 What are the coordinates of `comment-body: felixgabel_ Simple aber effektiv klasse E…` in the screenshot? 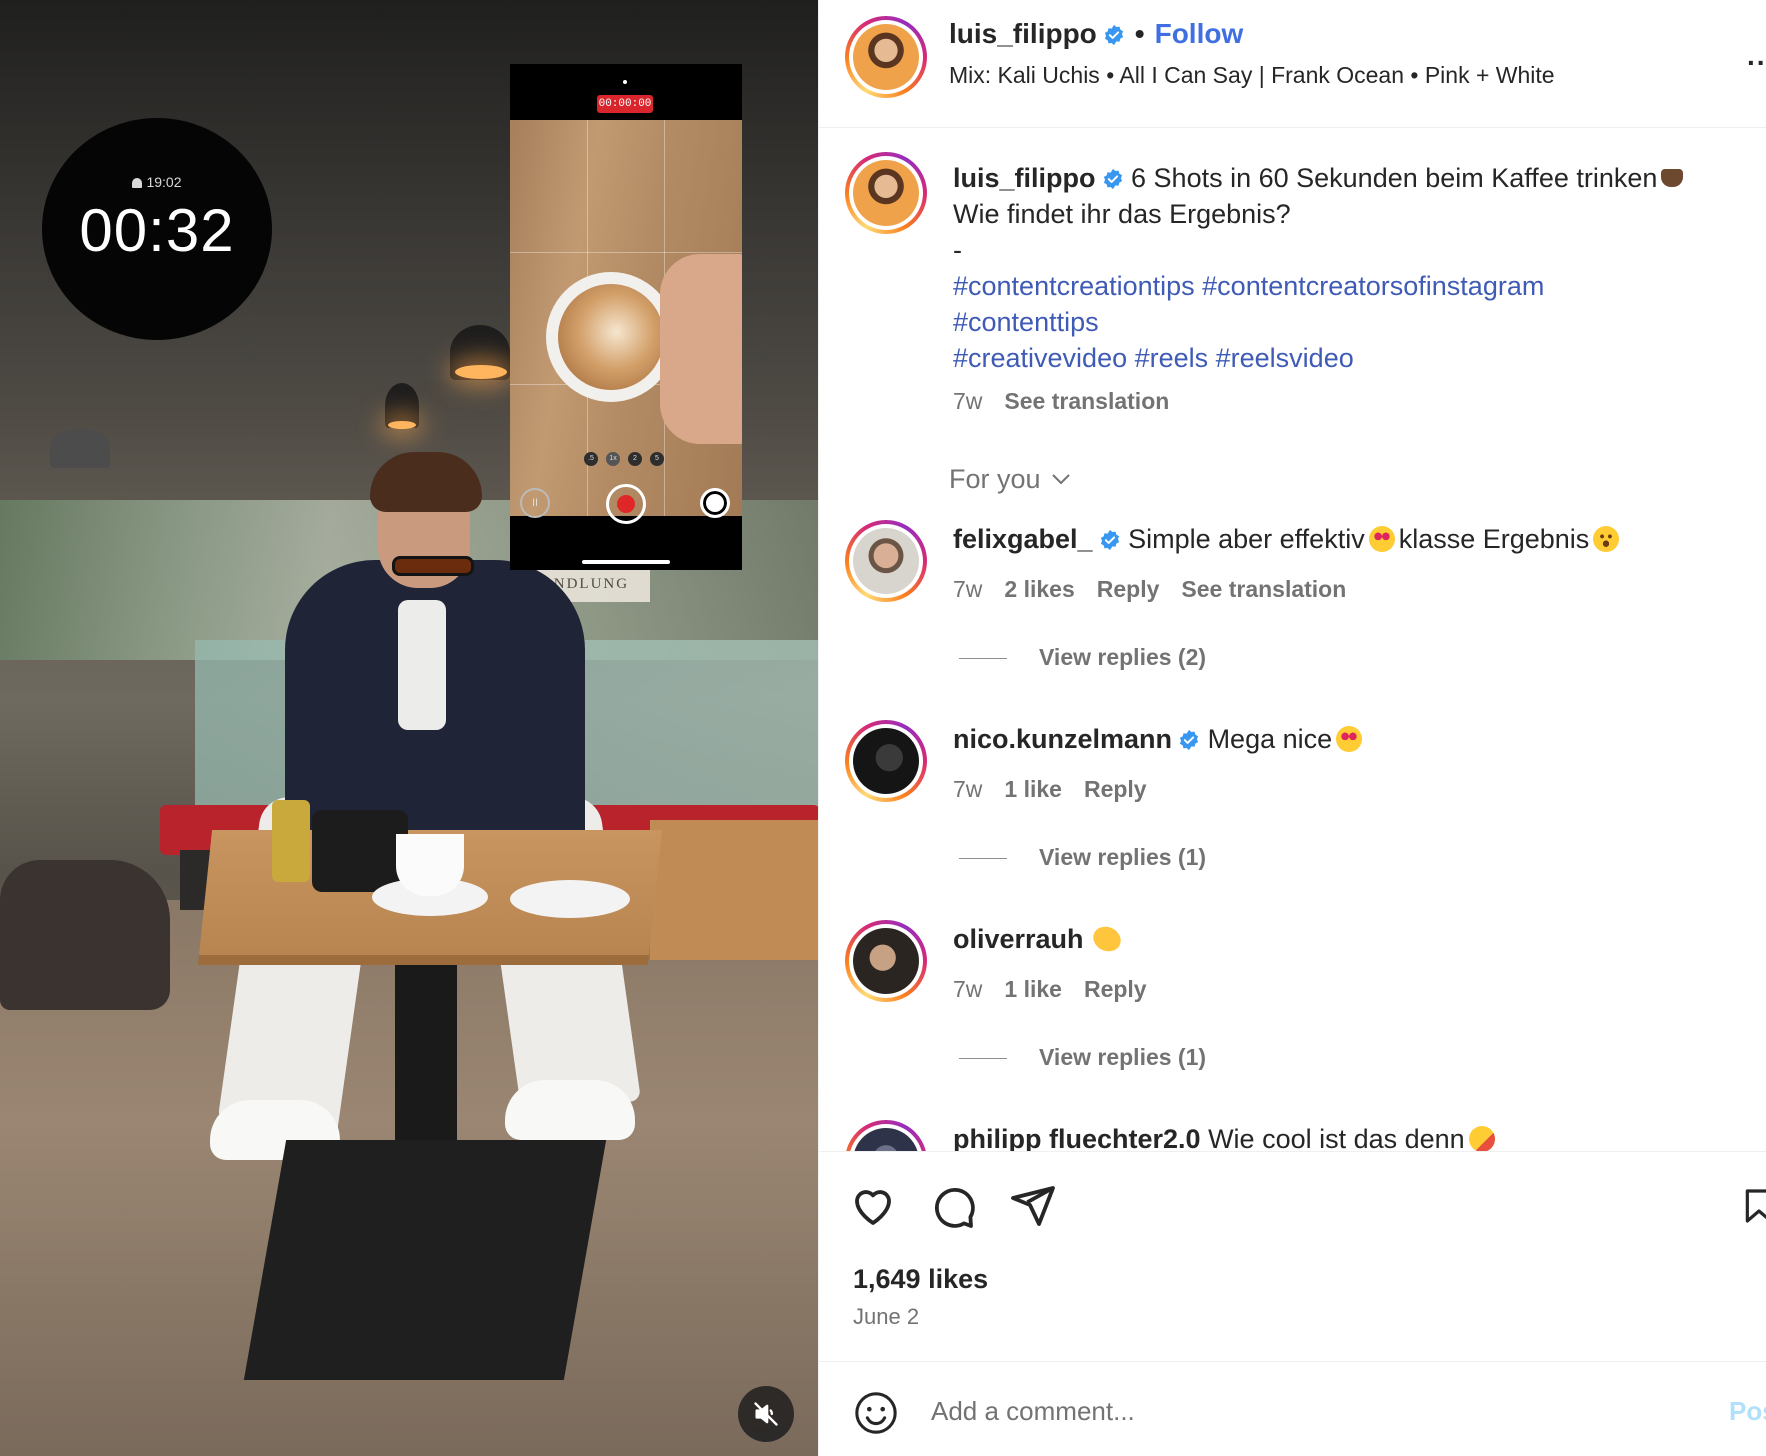 It's located at (1288, 539).